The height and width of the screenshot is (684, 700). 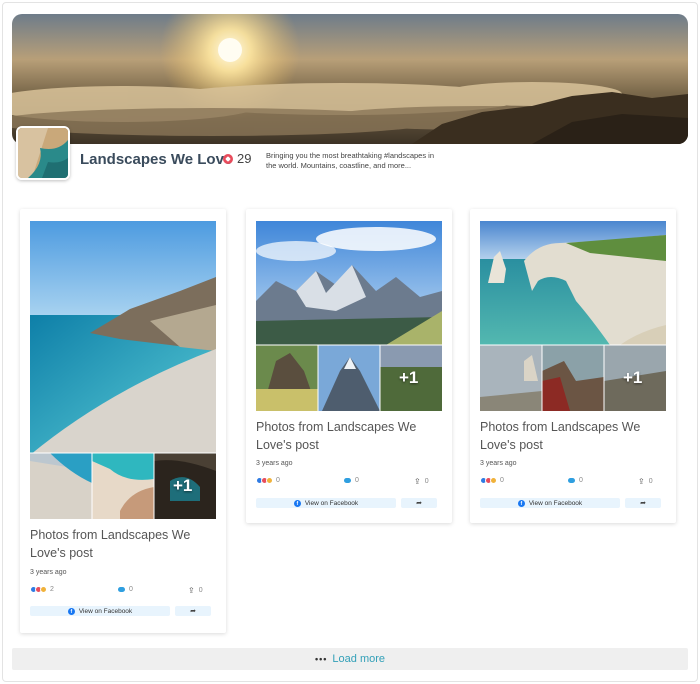 I want to click on load-more-button: ••• Load more, so click(x=350, y=659).